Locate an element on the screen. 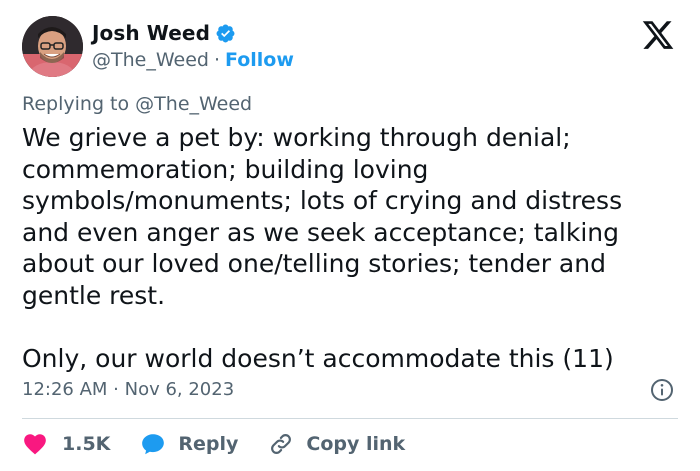 This screenshot has width=700, height=471. avatar is located at coordinates (52, 46).